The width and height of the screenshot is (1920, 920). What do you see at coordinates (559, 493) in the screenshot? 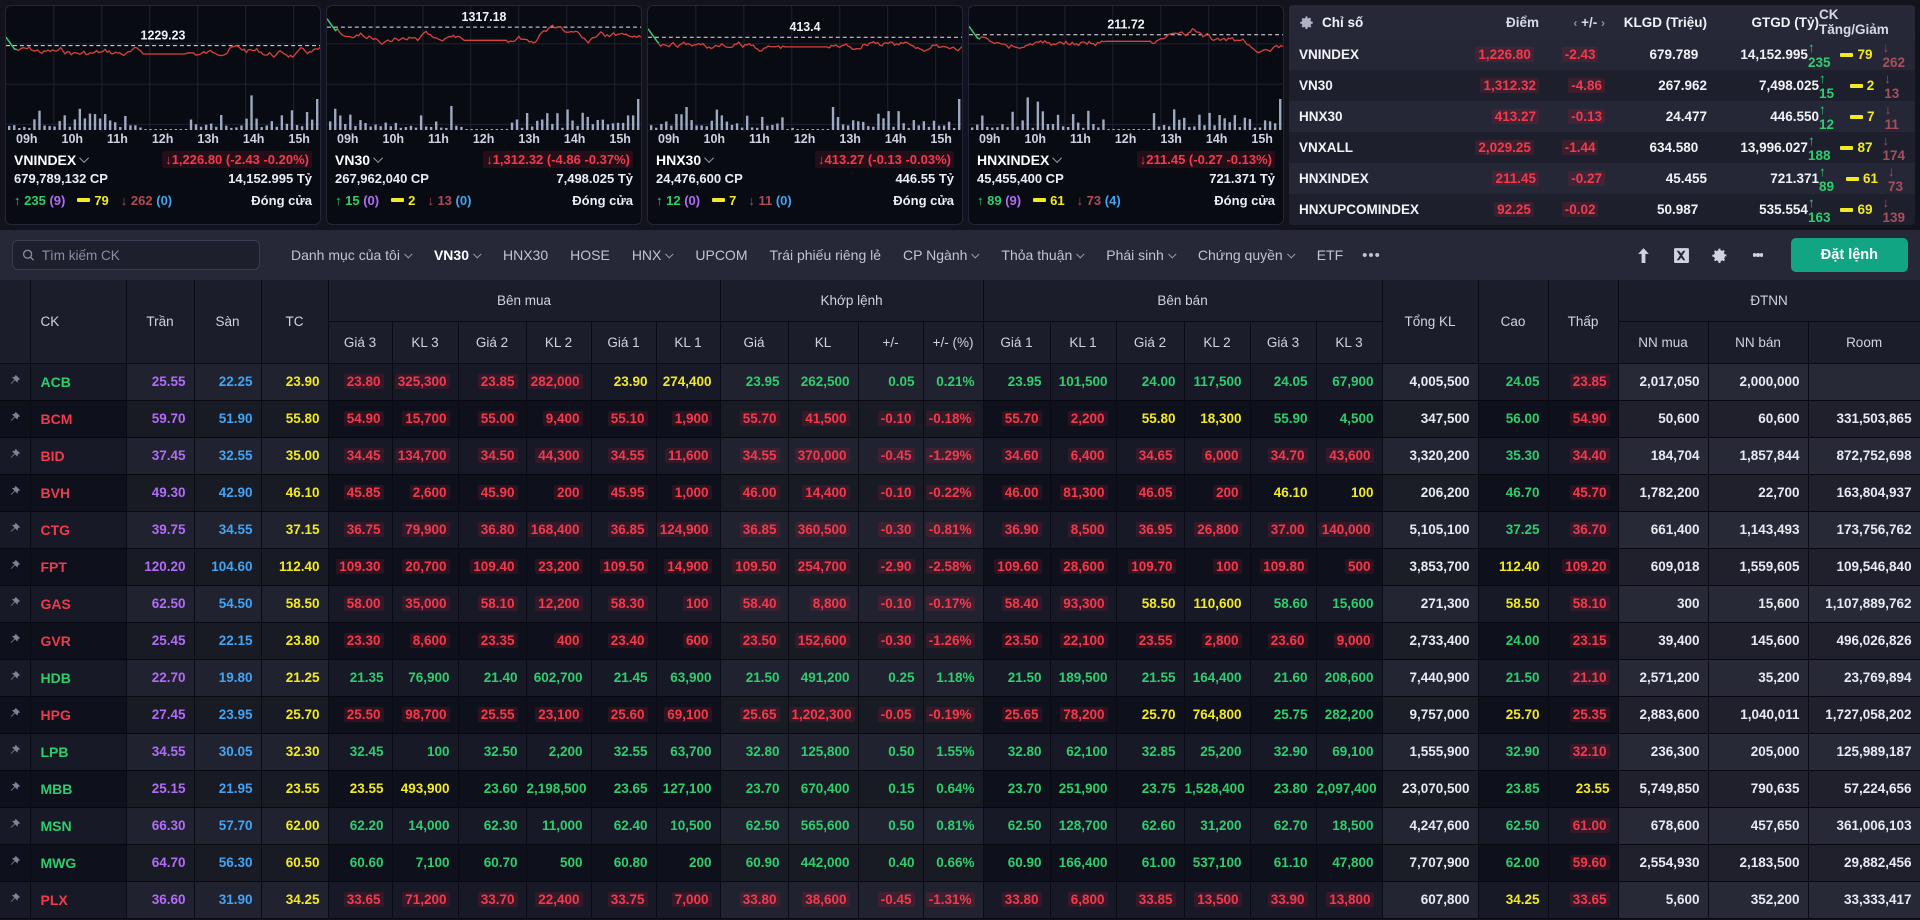
I see `buy-vol-2: 200` at bounding box center [559, 493].